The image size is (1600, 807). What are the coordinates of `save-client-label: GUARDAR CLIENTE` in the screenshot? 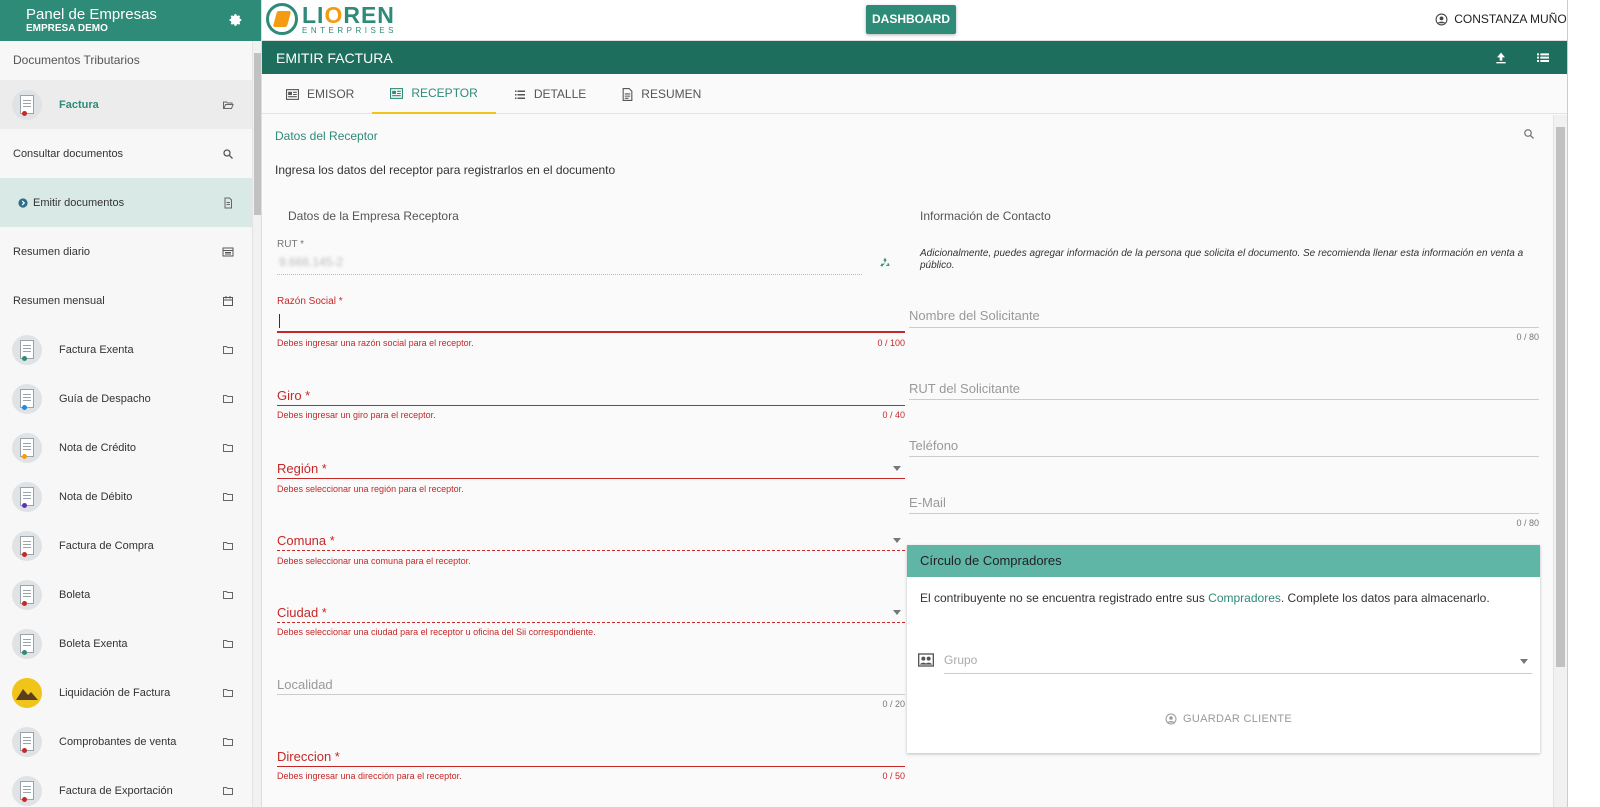 It's located at (1238, 719).